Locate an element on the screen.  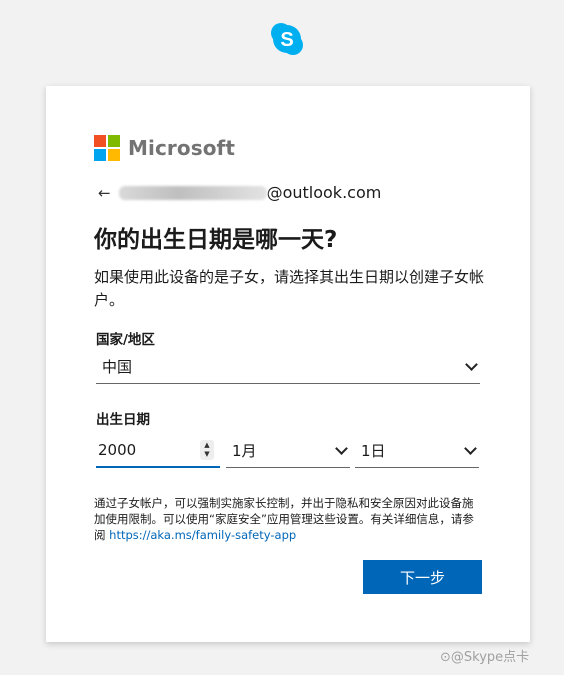
day-select: 1日 is located at coordinates (417, 451).